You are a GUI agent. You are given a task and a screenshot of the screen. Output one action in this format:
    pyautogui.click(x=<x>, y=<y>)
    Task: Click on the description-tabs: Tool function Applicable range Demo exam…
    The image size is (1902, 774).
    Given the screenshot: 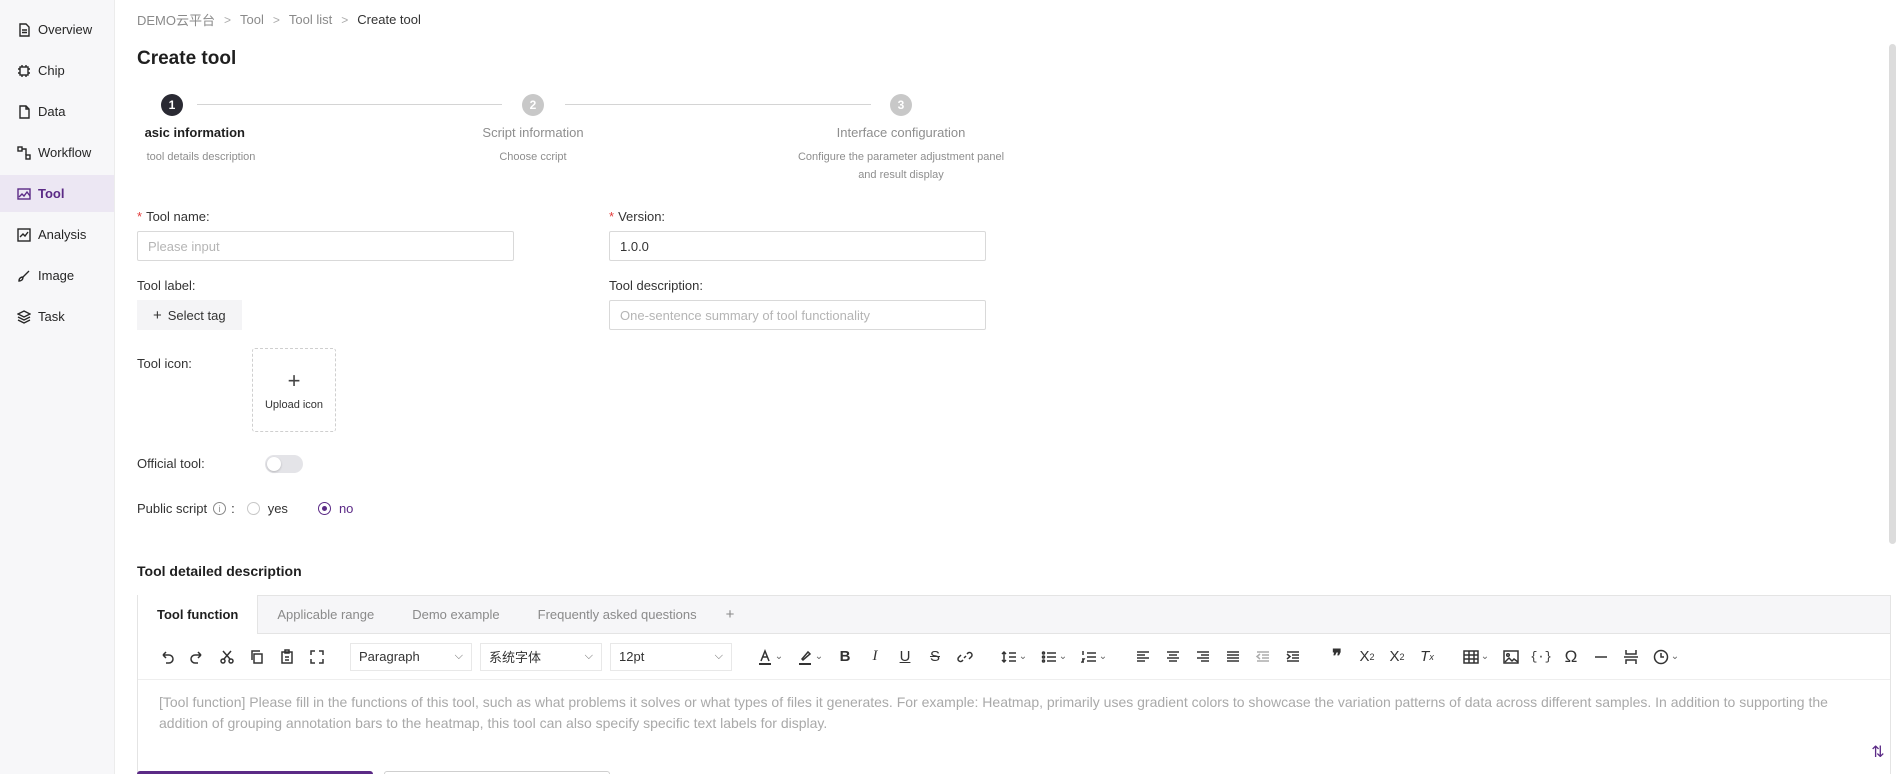 What is the action you would take?
    pyautogui.click(x=1014, y=614)
    